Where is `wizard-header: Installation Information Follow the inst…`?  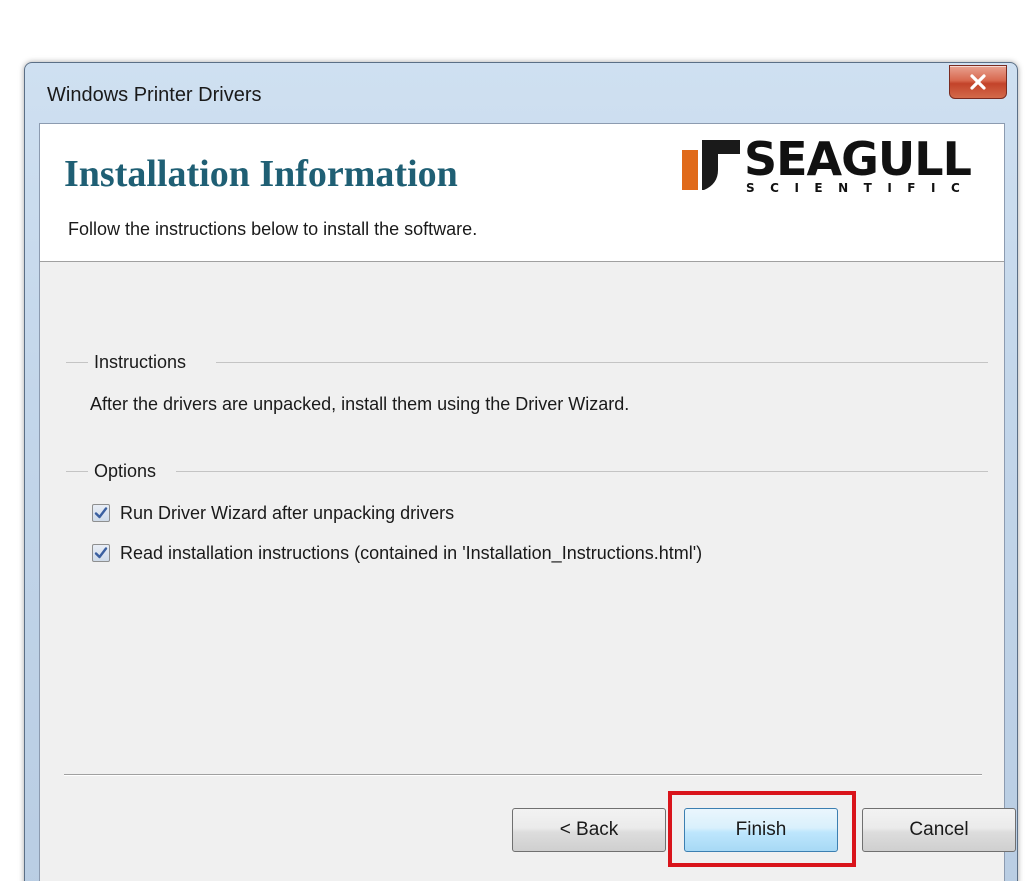
wizard-header: Installation Information Follow the inst… is located at coordinates (522, 193).